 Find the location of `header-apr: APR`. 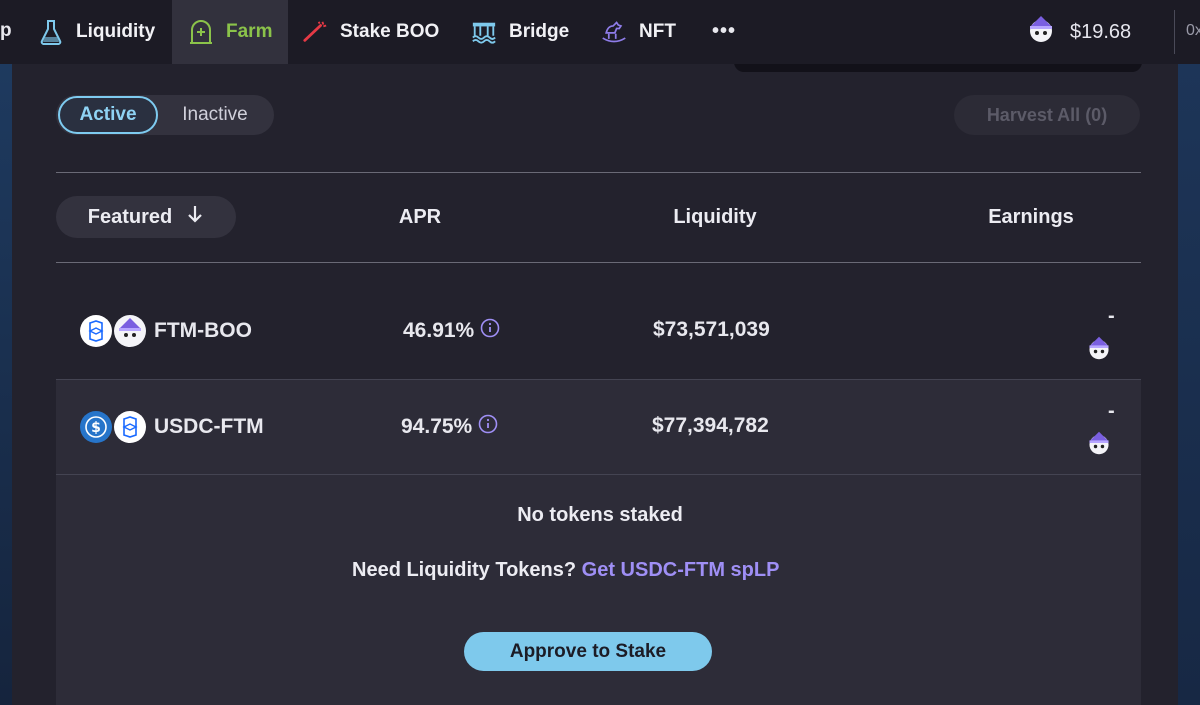

header-apr: APR is located at coordinates (420, 217).